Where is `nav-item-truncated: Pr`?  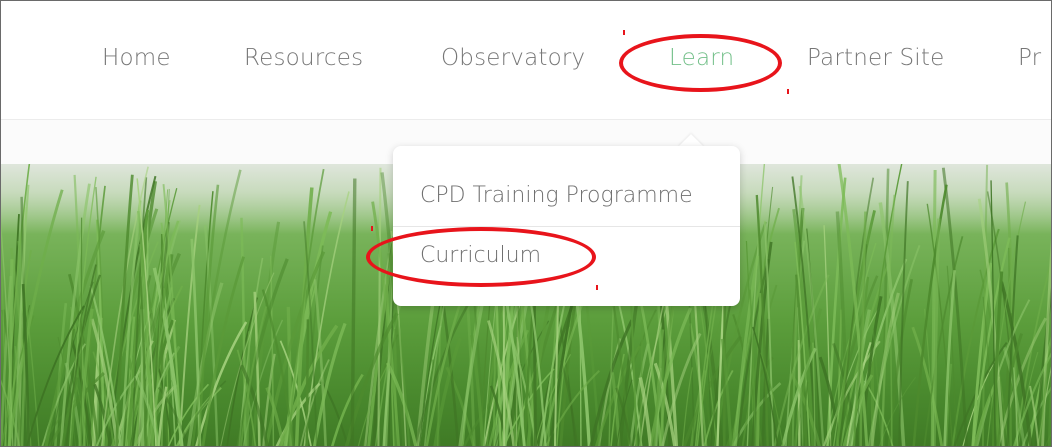 nav-item-truncated: Pr is located at coordinates (1029, 58).